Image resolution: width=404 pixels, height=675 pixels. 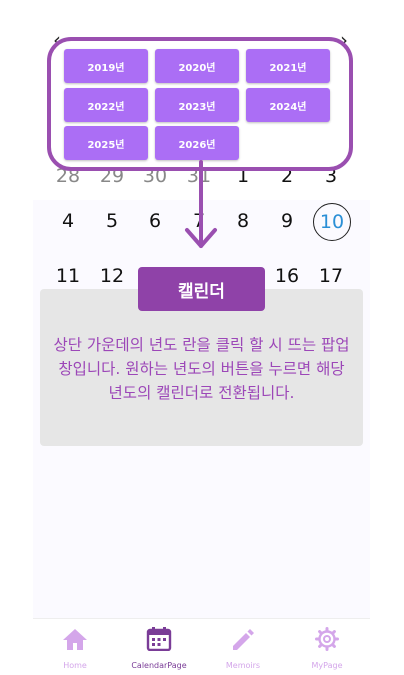 I want to click on year-button-2024: 2024년, so click(x=288, y=105).